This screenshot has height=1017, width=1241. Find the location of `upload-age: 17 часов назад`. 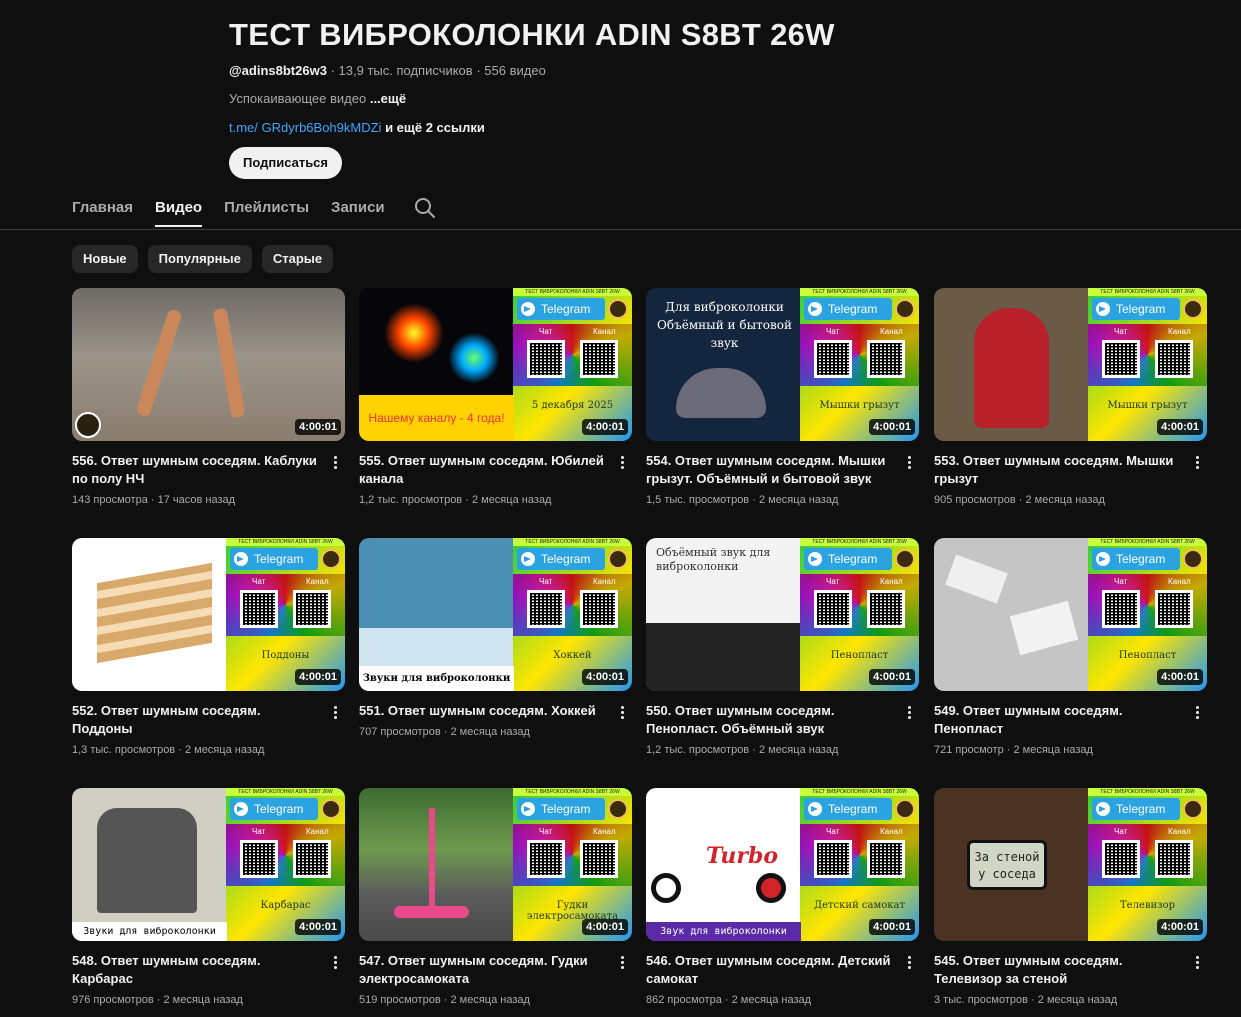

upload-age: 17 часов назад is located at coordinates (196, 500).